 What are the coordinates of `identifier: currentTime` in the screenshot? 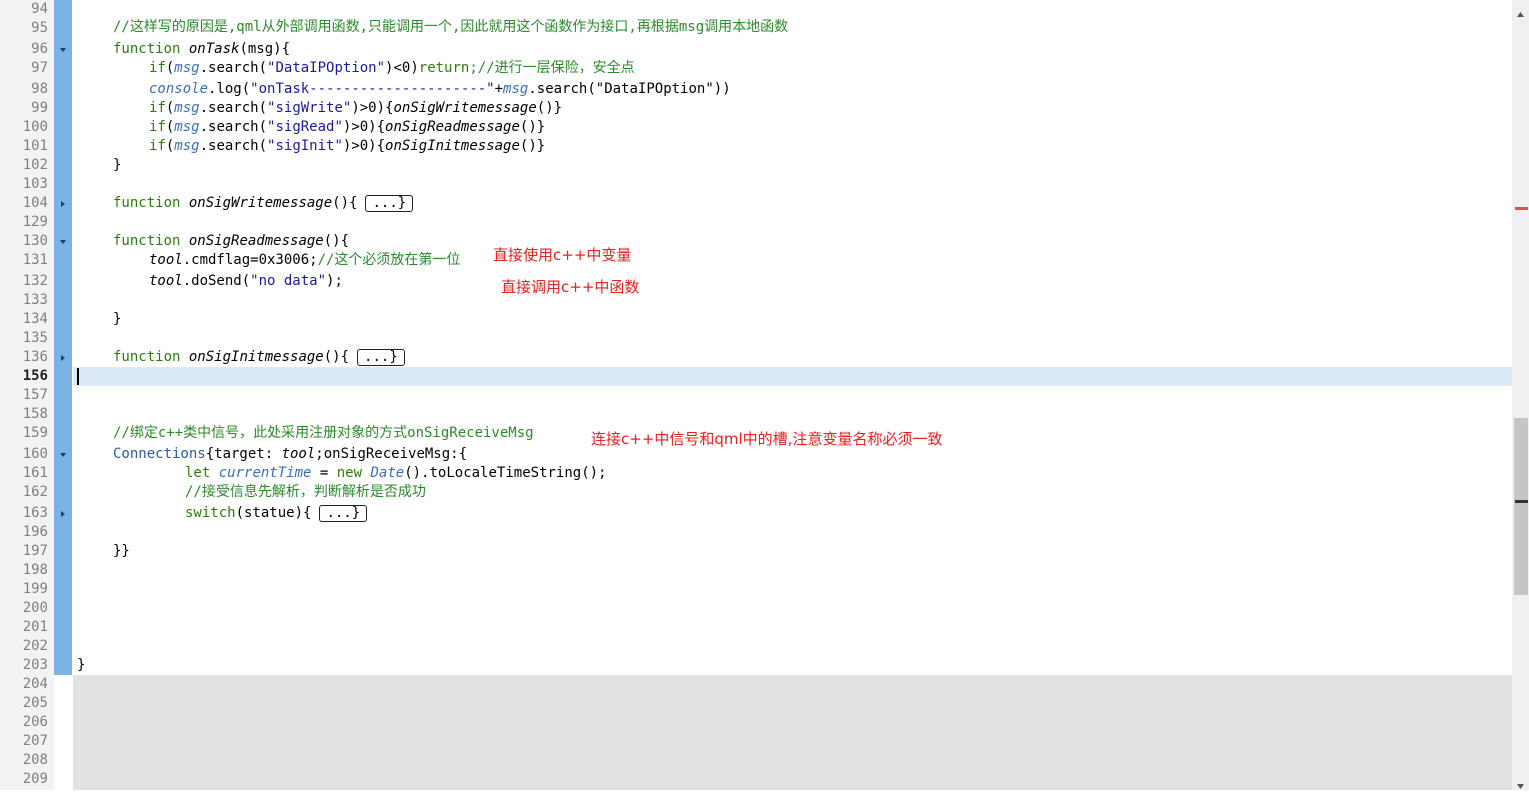 It's located at (265, 473).